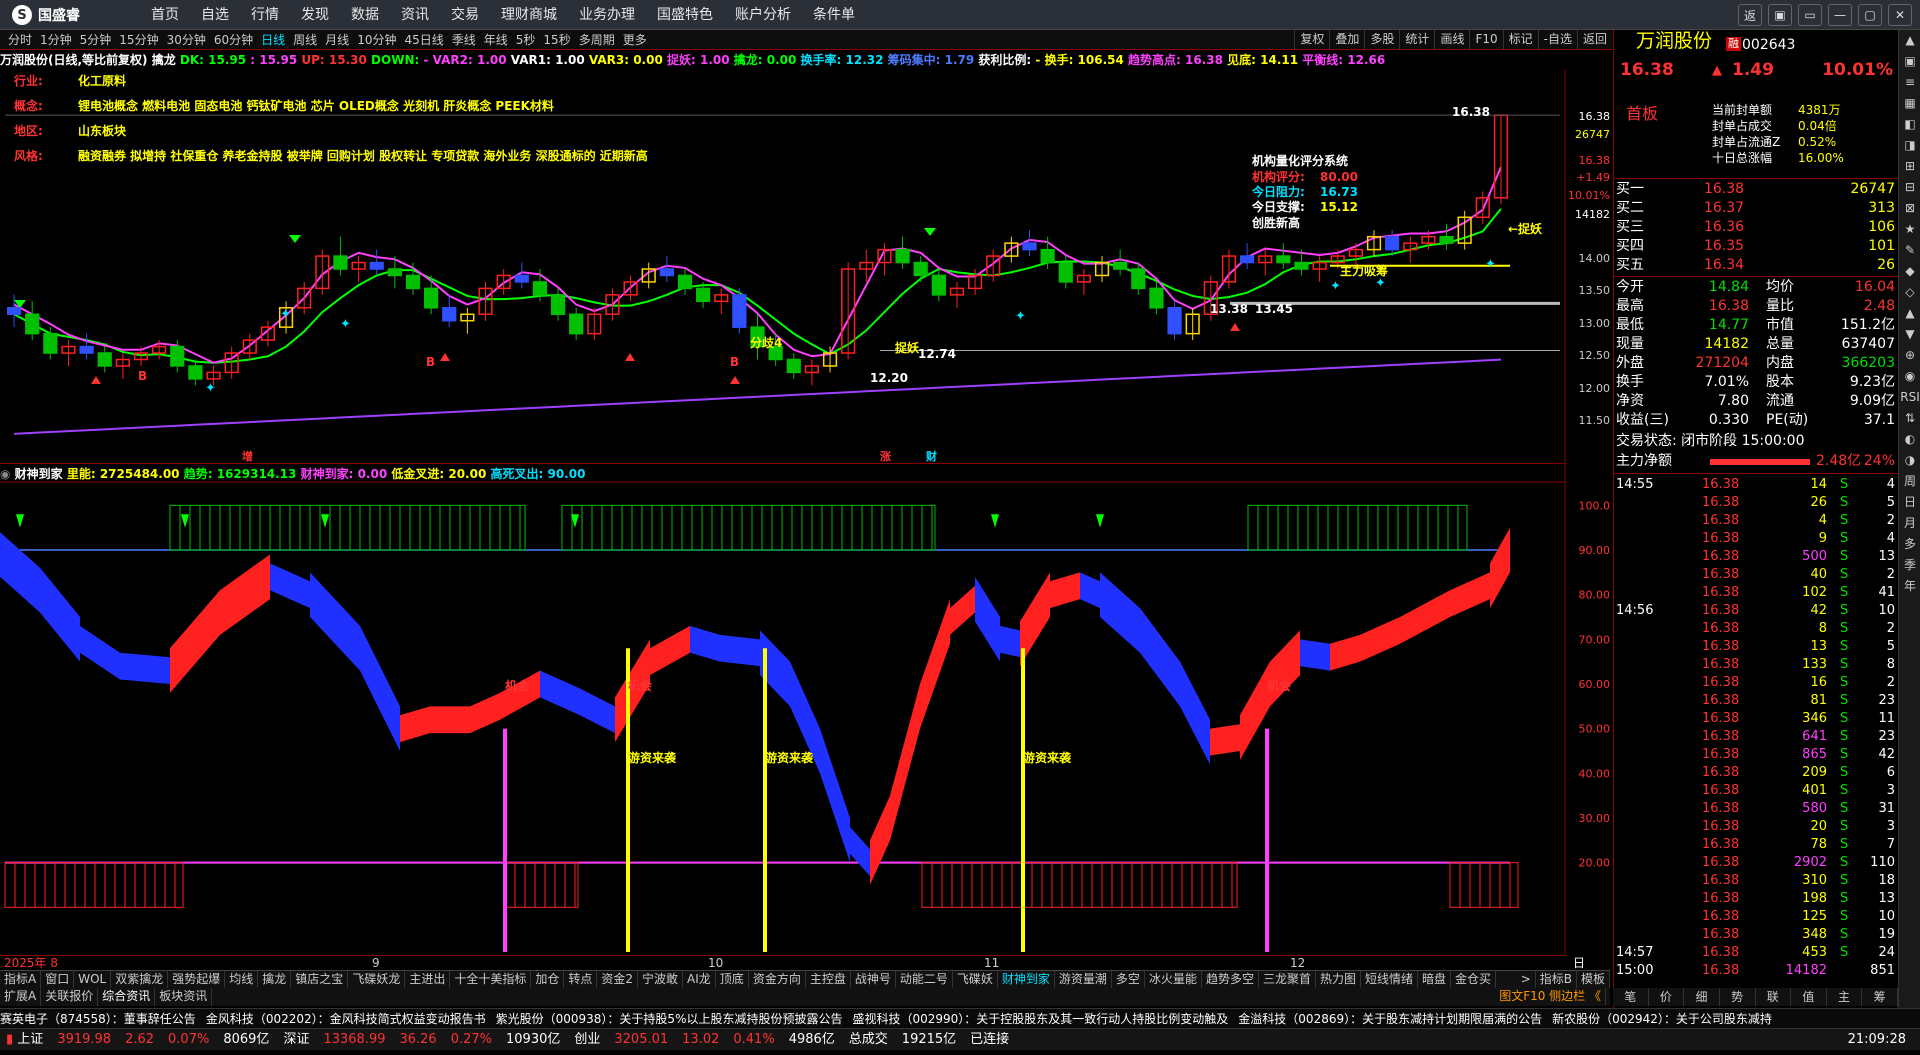 The height and width of the screenshot is (1055, 1920). What do you see at coordinates (1909, 586) in the screenshot?
I see `side-tool-icon: 年` at bounding box center [1909, 586].